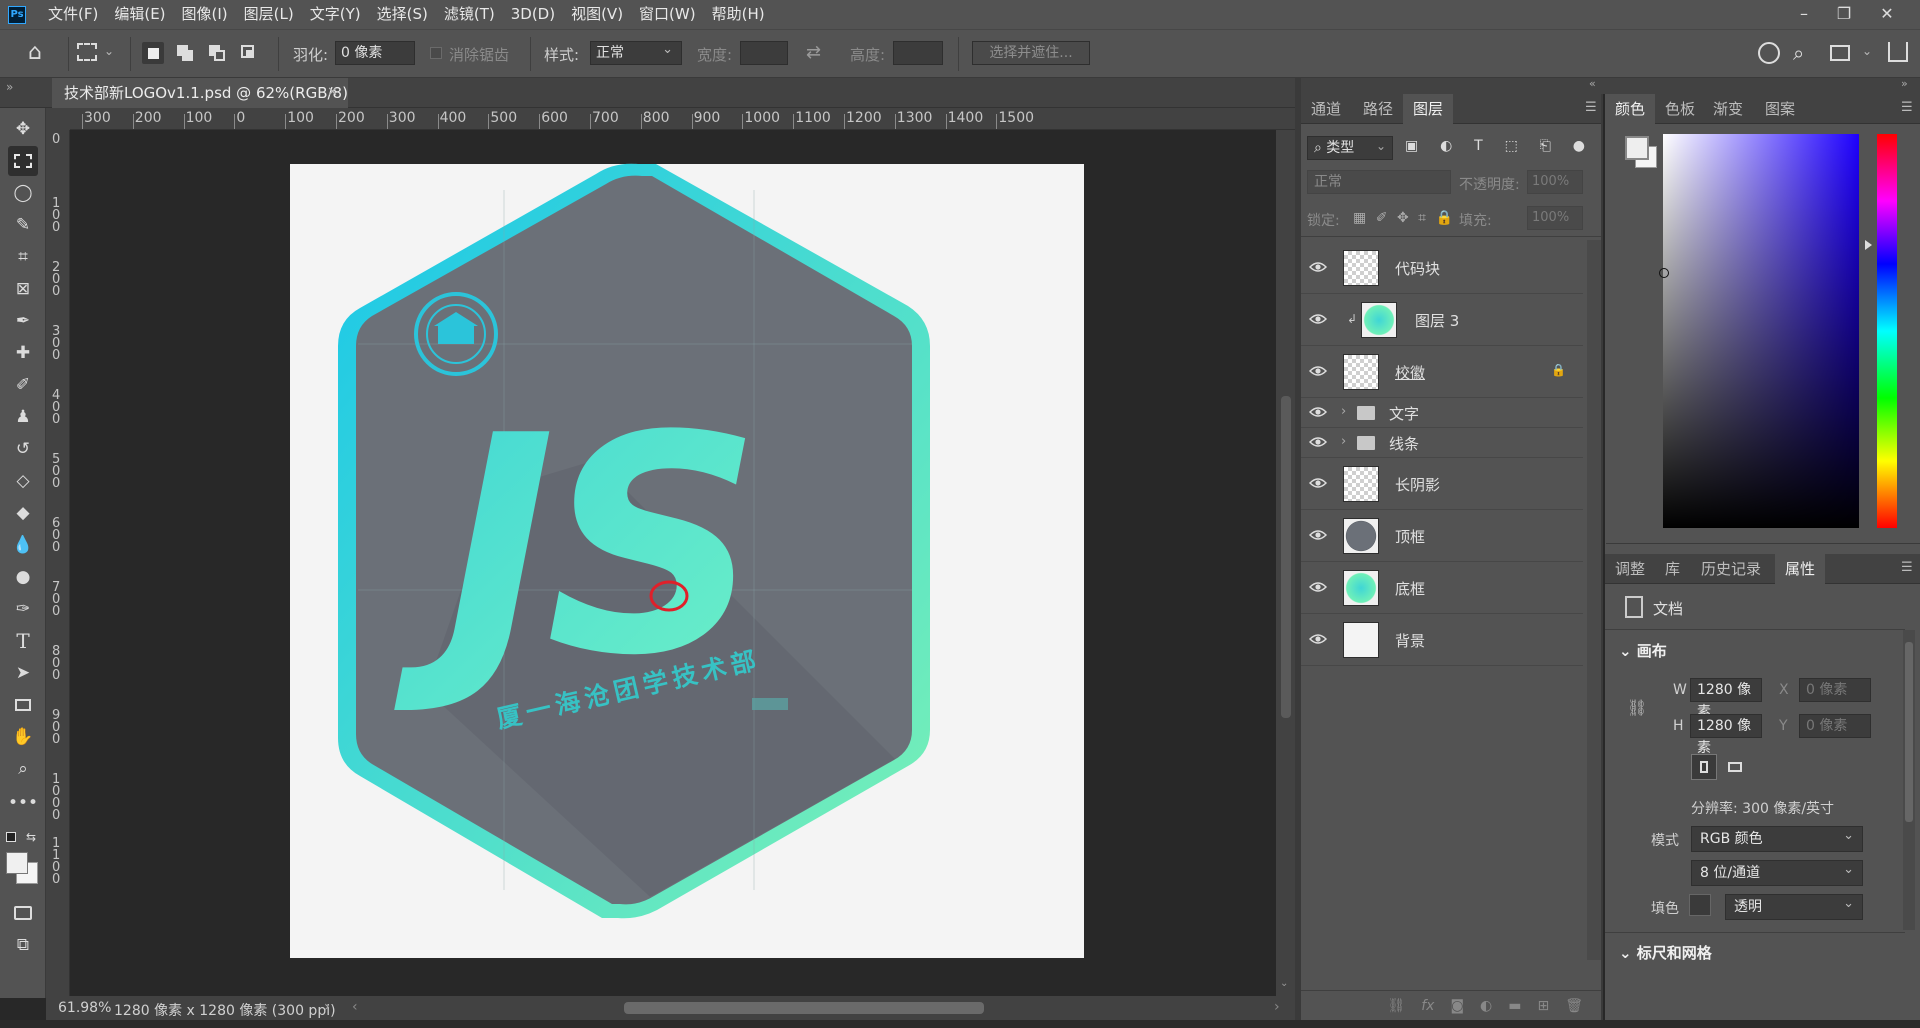  What do you see at coordinates (23, 545) in the screenshot?
I see `blur-tool-icon: 💧` at bounding box center [23, 545].